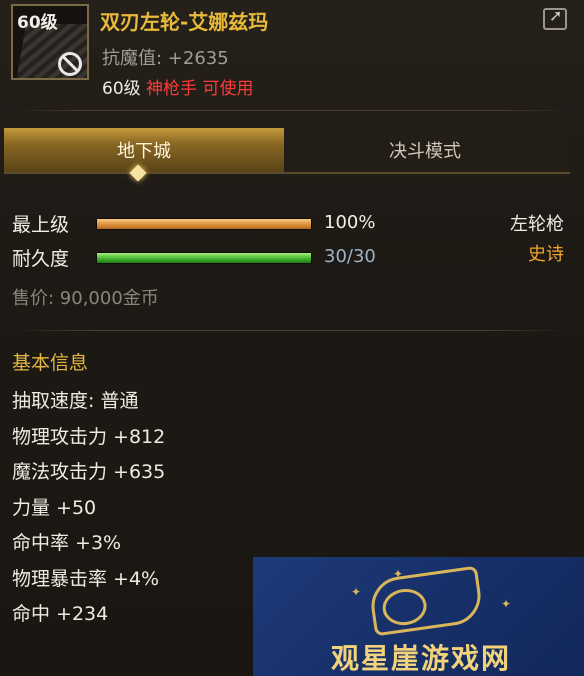 Image resolution: width=584 pixels, height=676 pixels. I want to click on grade-bar-fill, so click(204, 224).